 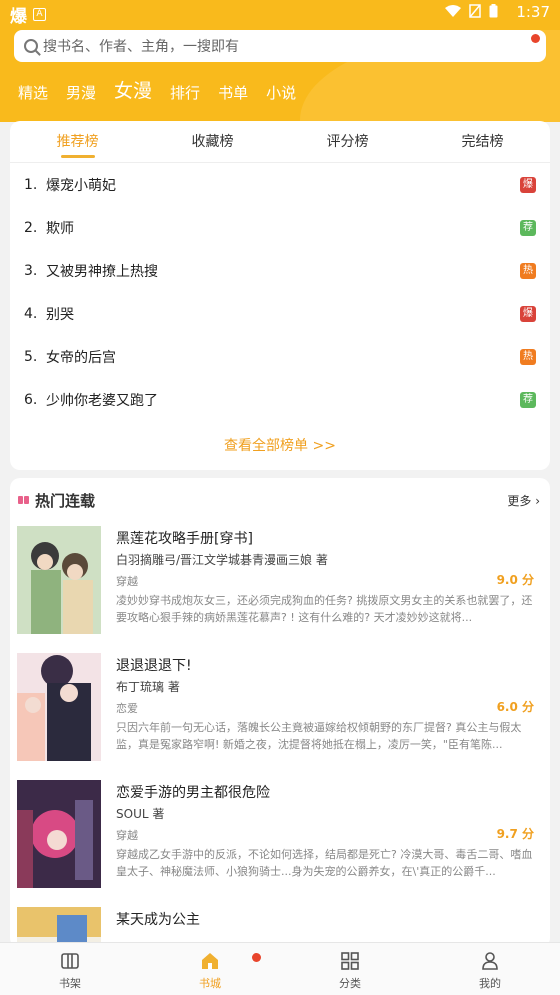 I want to click on book-author: 白羽摘雕弓/晋江文学城碁青漫画三娘 著, so click(x=222, y=560).